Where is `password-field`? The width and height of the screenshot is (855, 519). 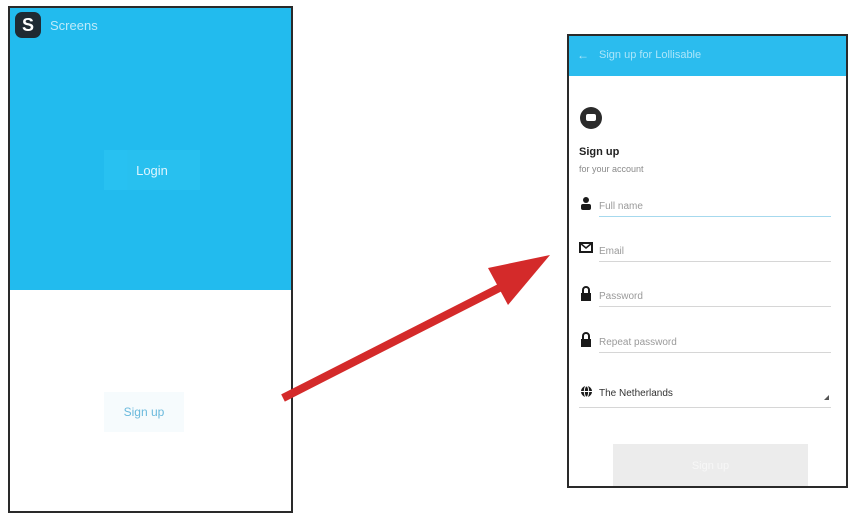 password-field is located at coordinates (705, 296).